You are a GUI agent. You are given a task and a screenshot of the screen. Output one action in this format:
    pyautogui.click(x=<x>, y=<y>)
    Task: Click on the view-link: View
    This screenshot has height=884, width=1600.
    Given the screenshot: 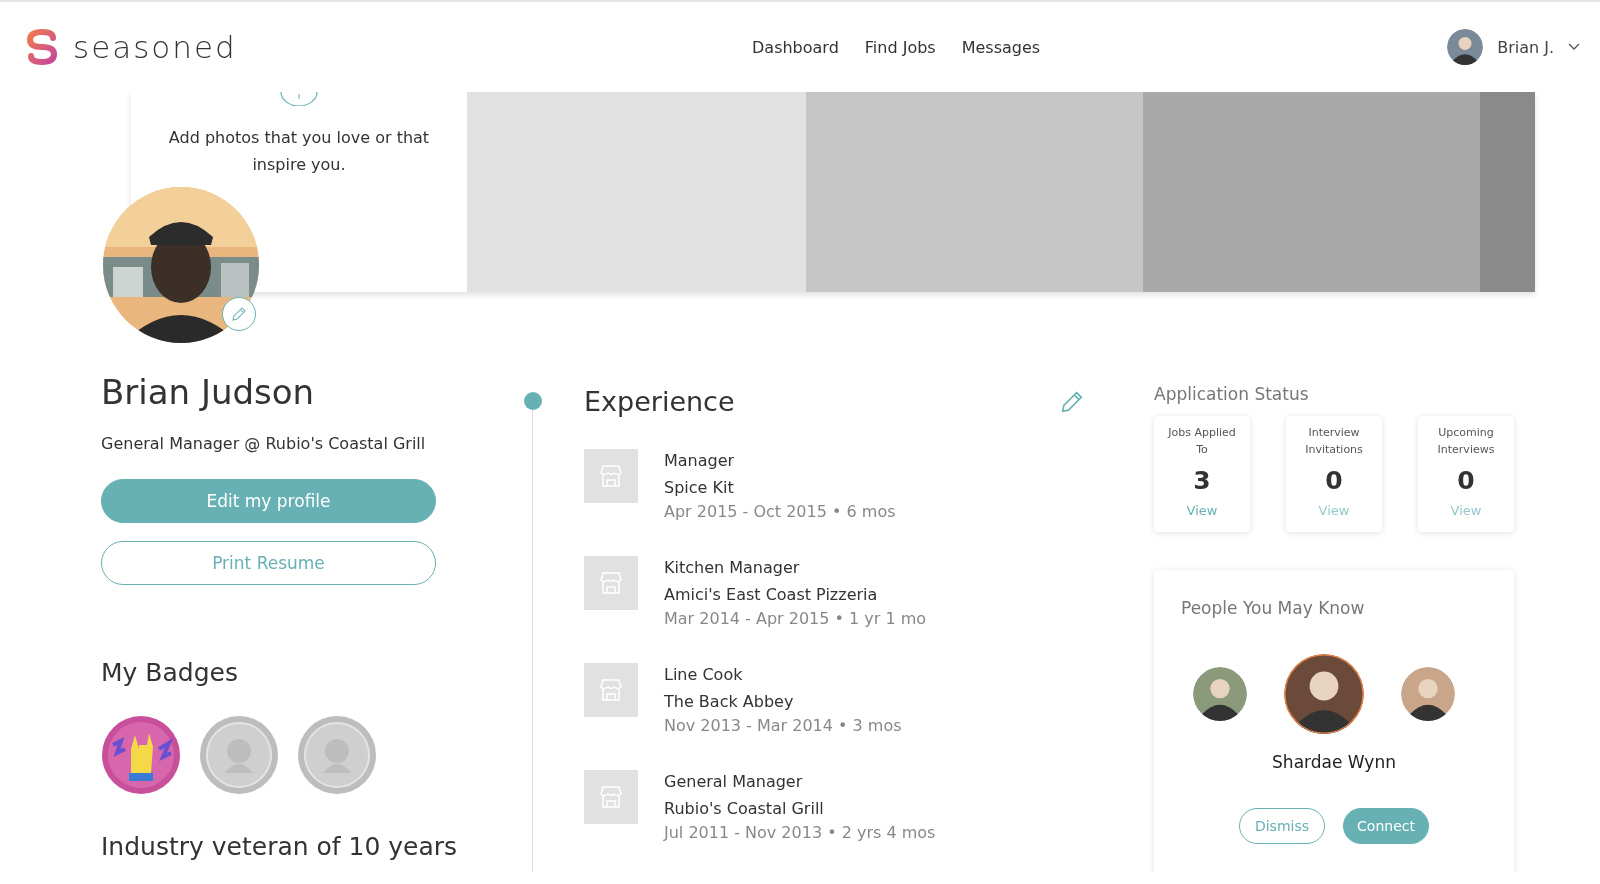 What is the action you would take?
    pyautogui.click(x=1202, y=510)
    